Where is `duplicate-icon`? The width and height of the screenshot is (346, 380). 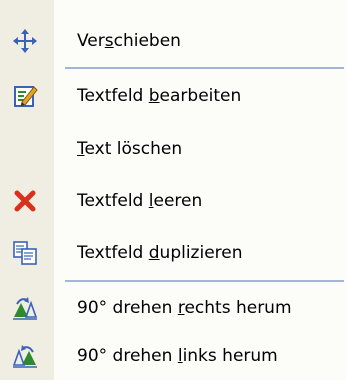 duplicate-icon is located at coordinates (25, 253).